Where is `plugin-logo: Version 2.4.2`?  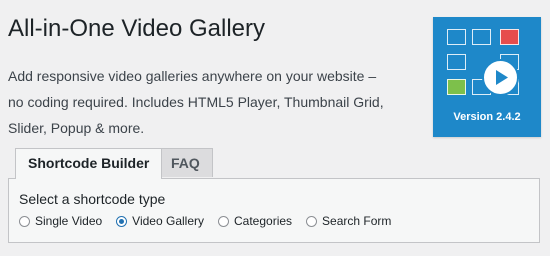
plugin-logo: Version 2.4.2 is located at coordinates (487, 77).